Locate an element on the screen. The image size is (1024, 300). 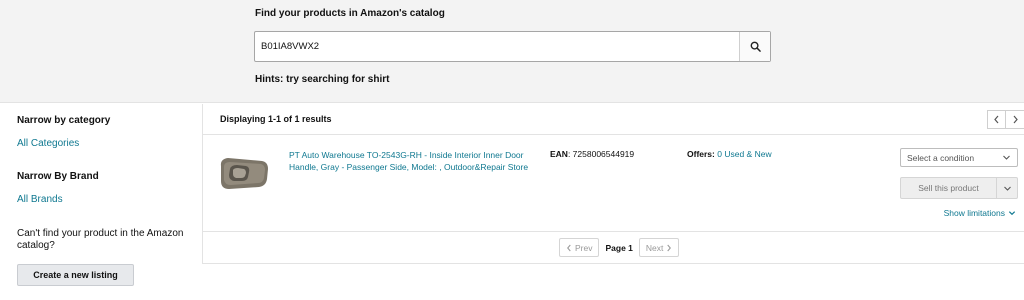
prev-arrow-button is located at coordinates (996, 119).